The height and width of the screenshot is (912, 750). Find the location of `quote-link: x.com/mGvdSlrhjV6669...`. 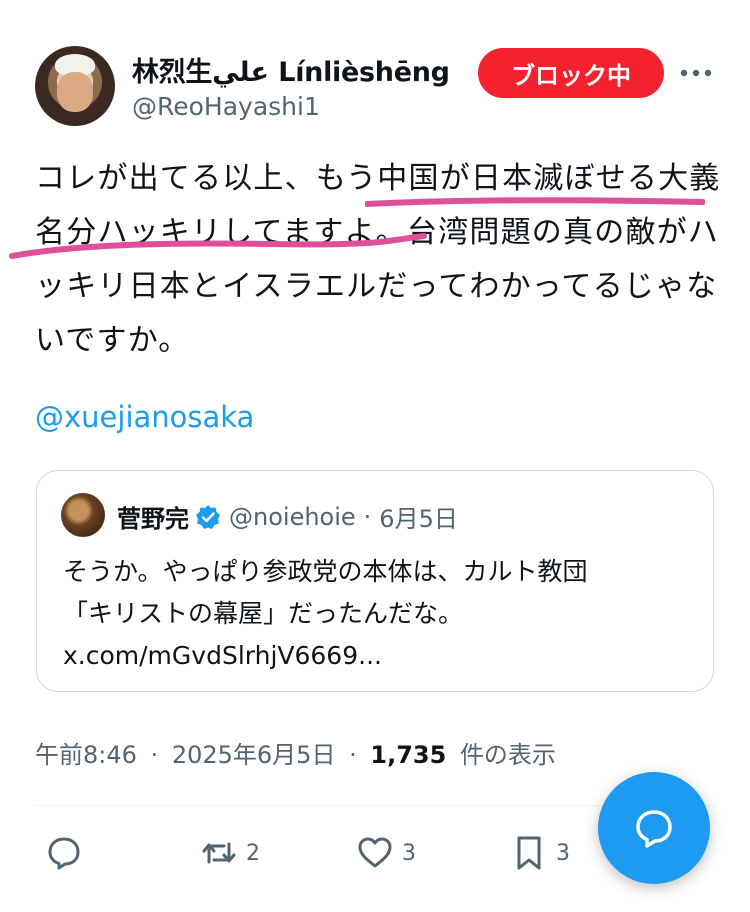

quote-link: x.com/mGvdSlrhjV6669... is located at coordinates (383, 656).